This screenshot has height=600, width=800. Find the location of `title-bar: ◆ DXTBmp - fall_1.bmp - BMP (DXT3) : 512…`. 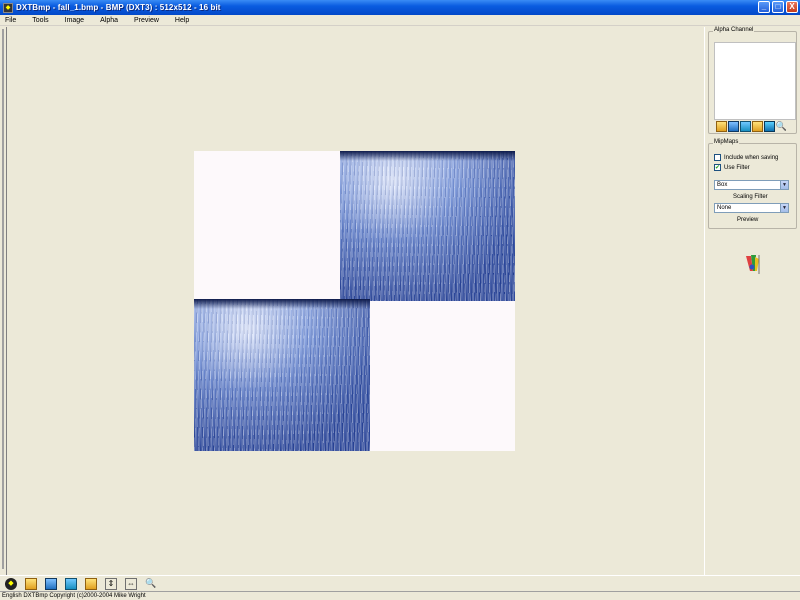

title-bar: ◆ DXTBmp - fall_1.bmp - BMP (DXT3) : 512… is located at coordinates (400, 7).